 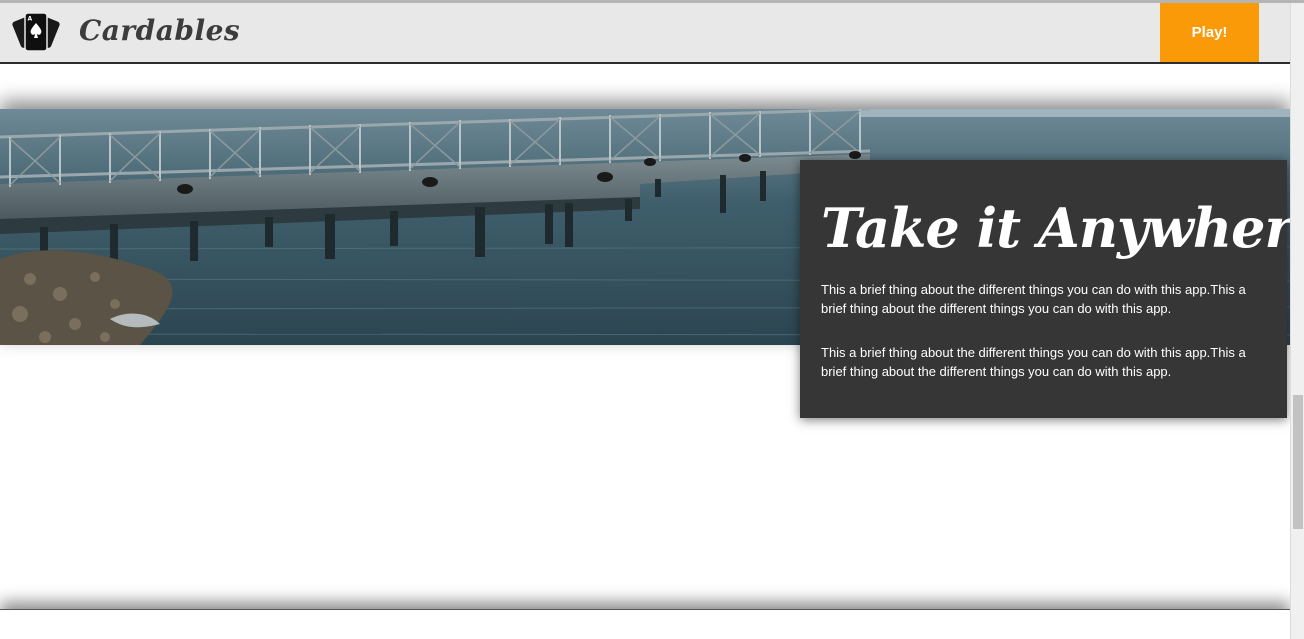 What do you see at coordinates (645, 624) in the screenshot?
I see `footer-edge` at bounding box center [645, 624].